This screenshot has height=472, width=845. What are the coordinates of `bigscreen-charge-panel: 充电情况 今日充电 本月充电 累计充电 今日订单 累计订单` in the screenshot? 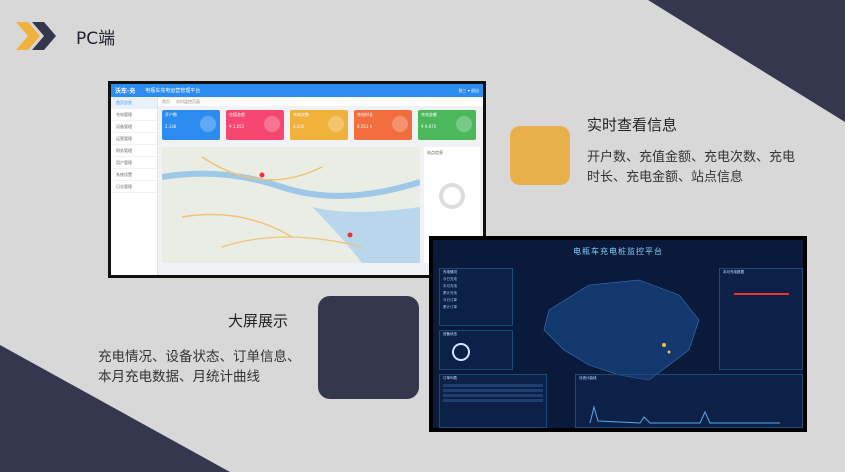 It's located at (476, 297).